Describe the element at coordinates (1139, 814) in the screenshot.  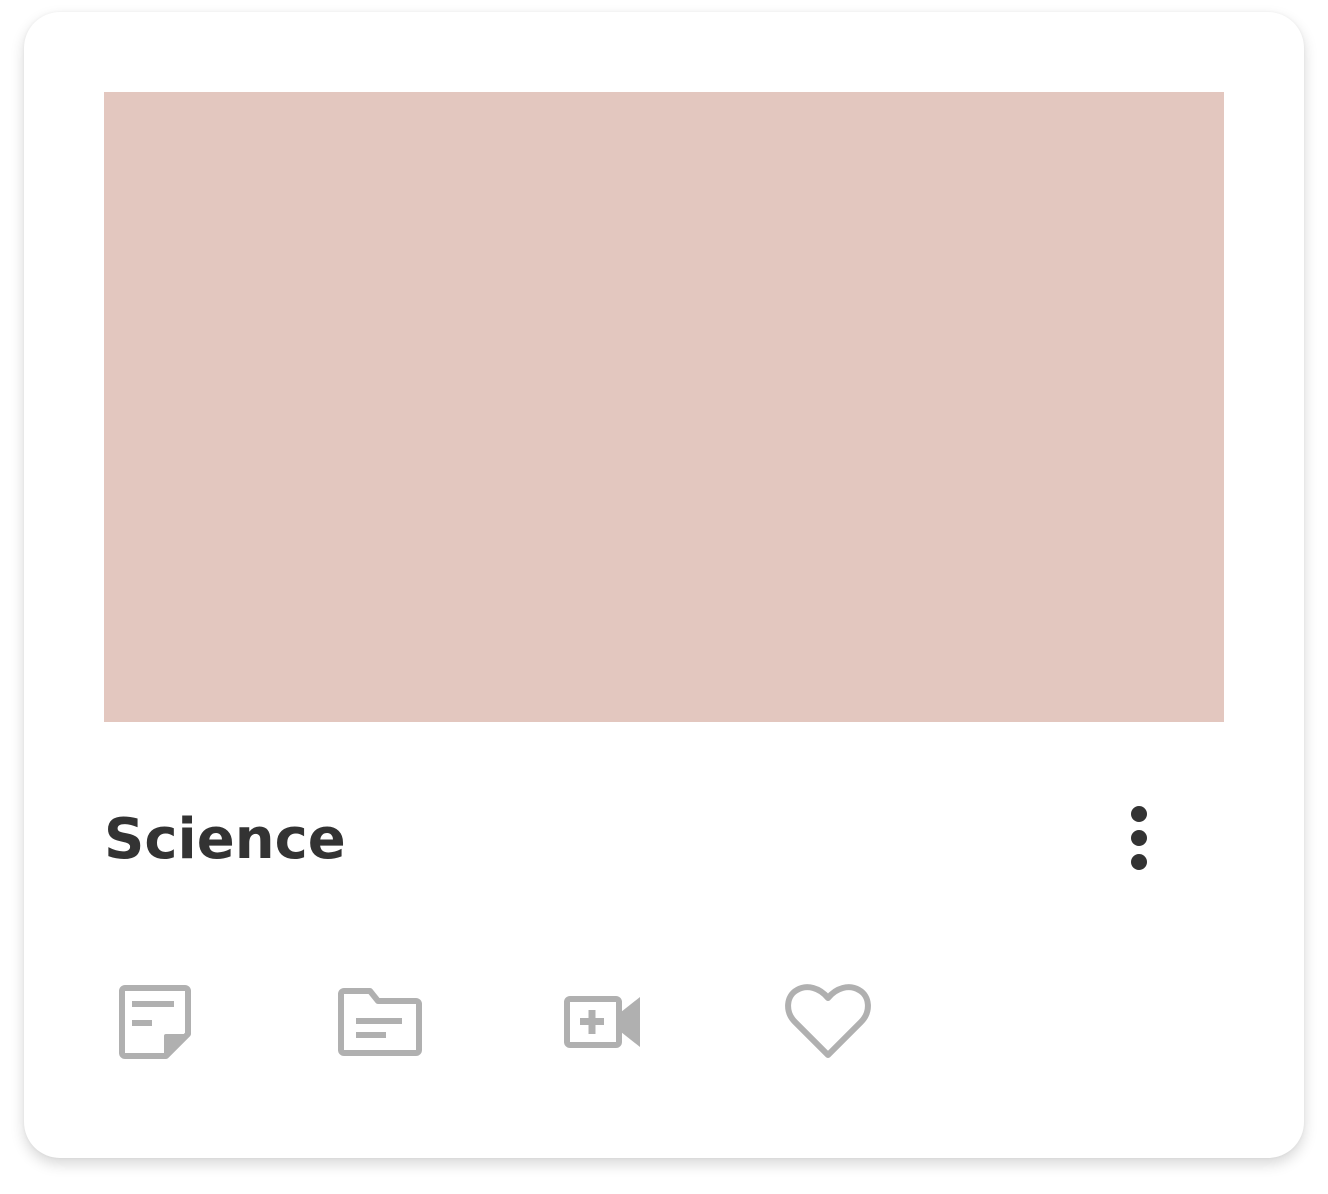
I see `more-vertical-icon` at that location.